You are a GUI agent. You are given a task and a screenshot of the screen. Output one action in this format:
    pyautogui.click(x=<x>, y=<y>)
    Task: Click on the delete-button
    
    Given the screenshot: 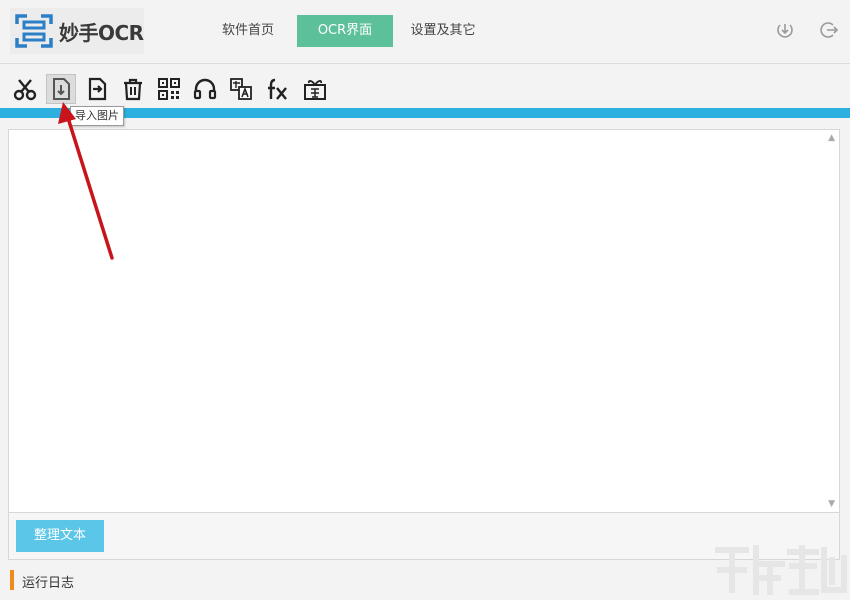 What is the action you would take?
    pyautogui.click(x=133, y=89)
    